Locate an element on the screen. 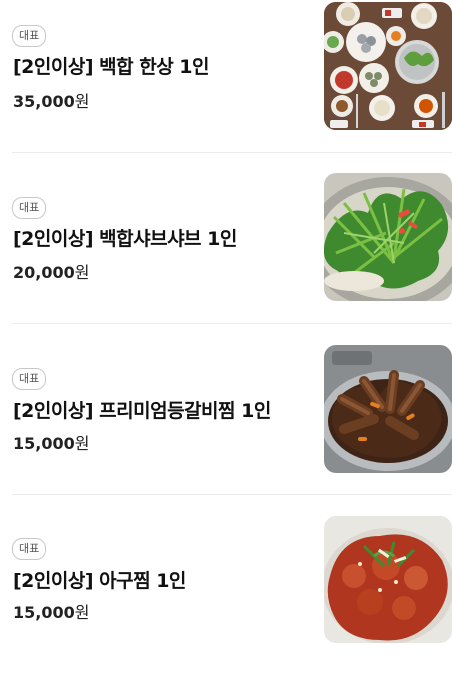 This screenshot has width=452, height=684. spicy-monkfish-photo is located at coordinates (388, 579).